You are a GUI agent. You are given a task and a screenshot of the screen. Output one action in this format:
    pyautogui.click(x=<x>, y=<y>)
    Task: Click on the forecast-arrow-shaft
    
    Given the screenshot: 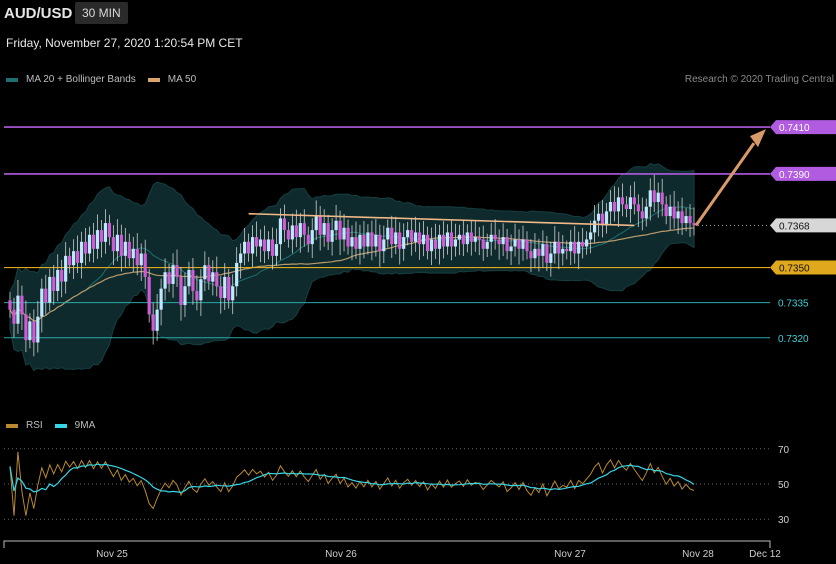 What is the action you would take?
    pyautogui.click(x=725, y=184)
    